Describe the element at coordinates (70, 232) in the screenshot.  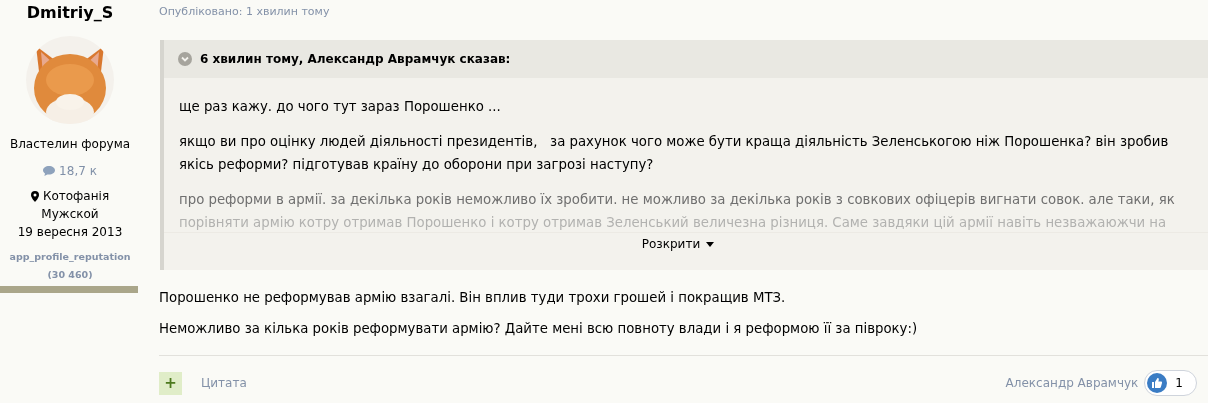
I see `join-date: 19 вересня 2013` at that location.